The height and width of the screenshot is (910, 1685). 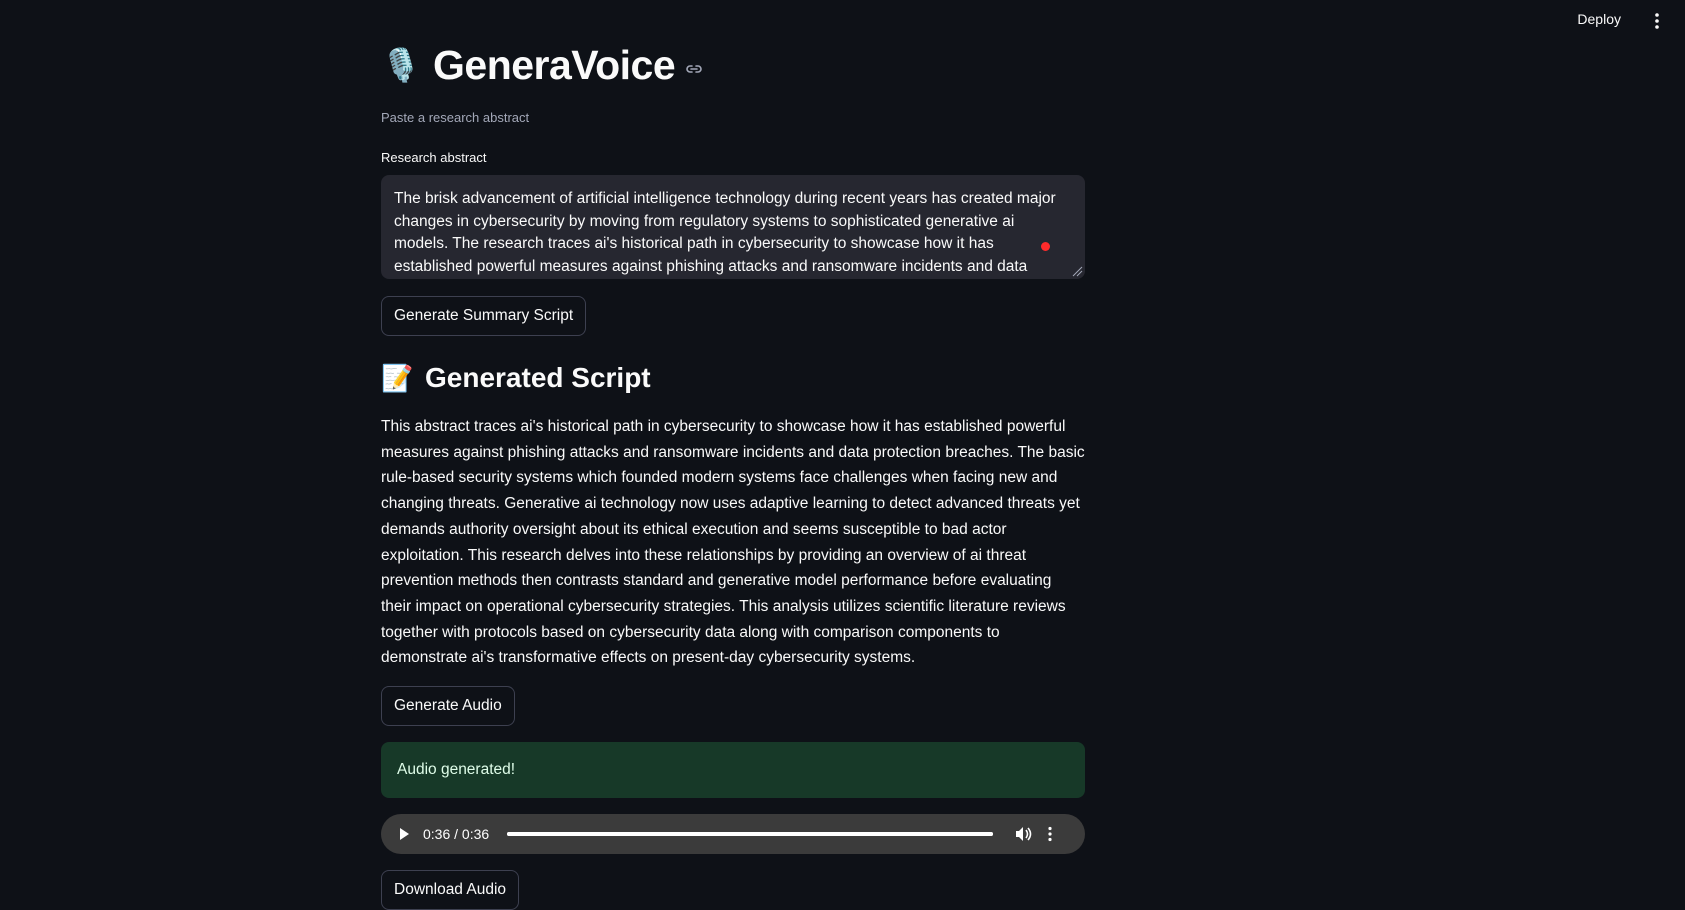 I want to click on audio-options-icon, so click(x=1050, y=834).